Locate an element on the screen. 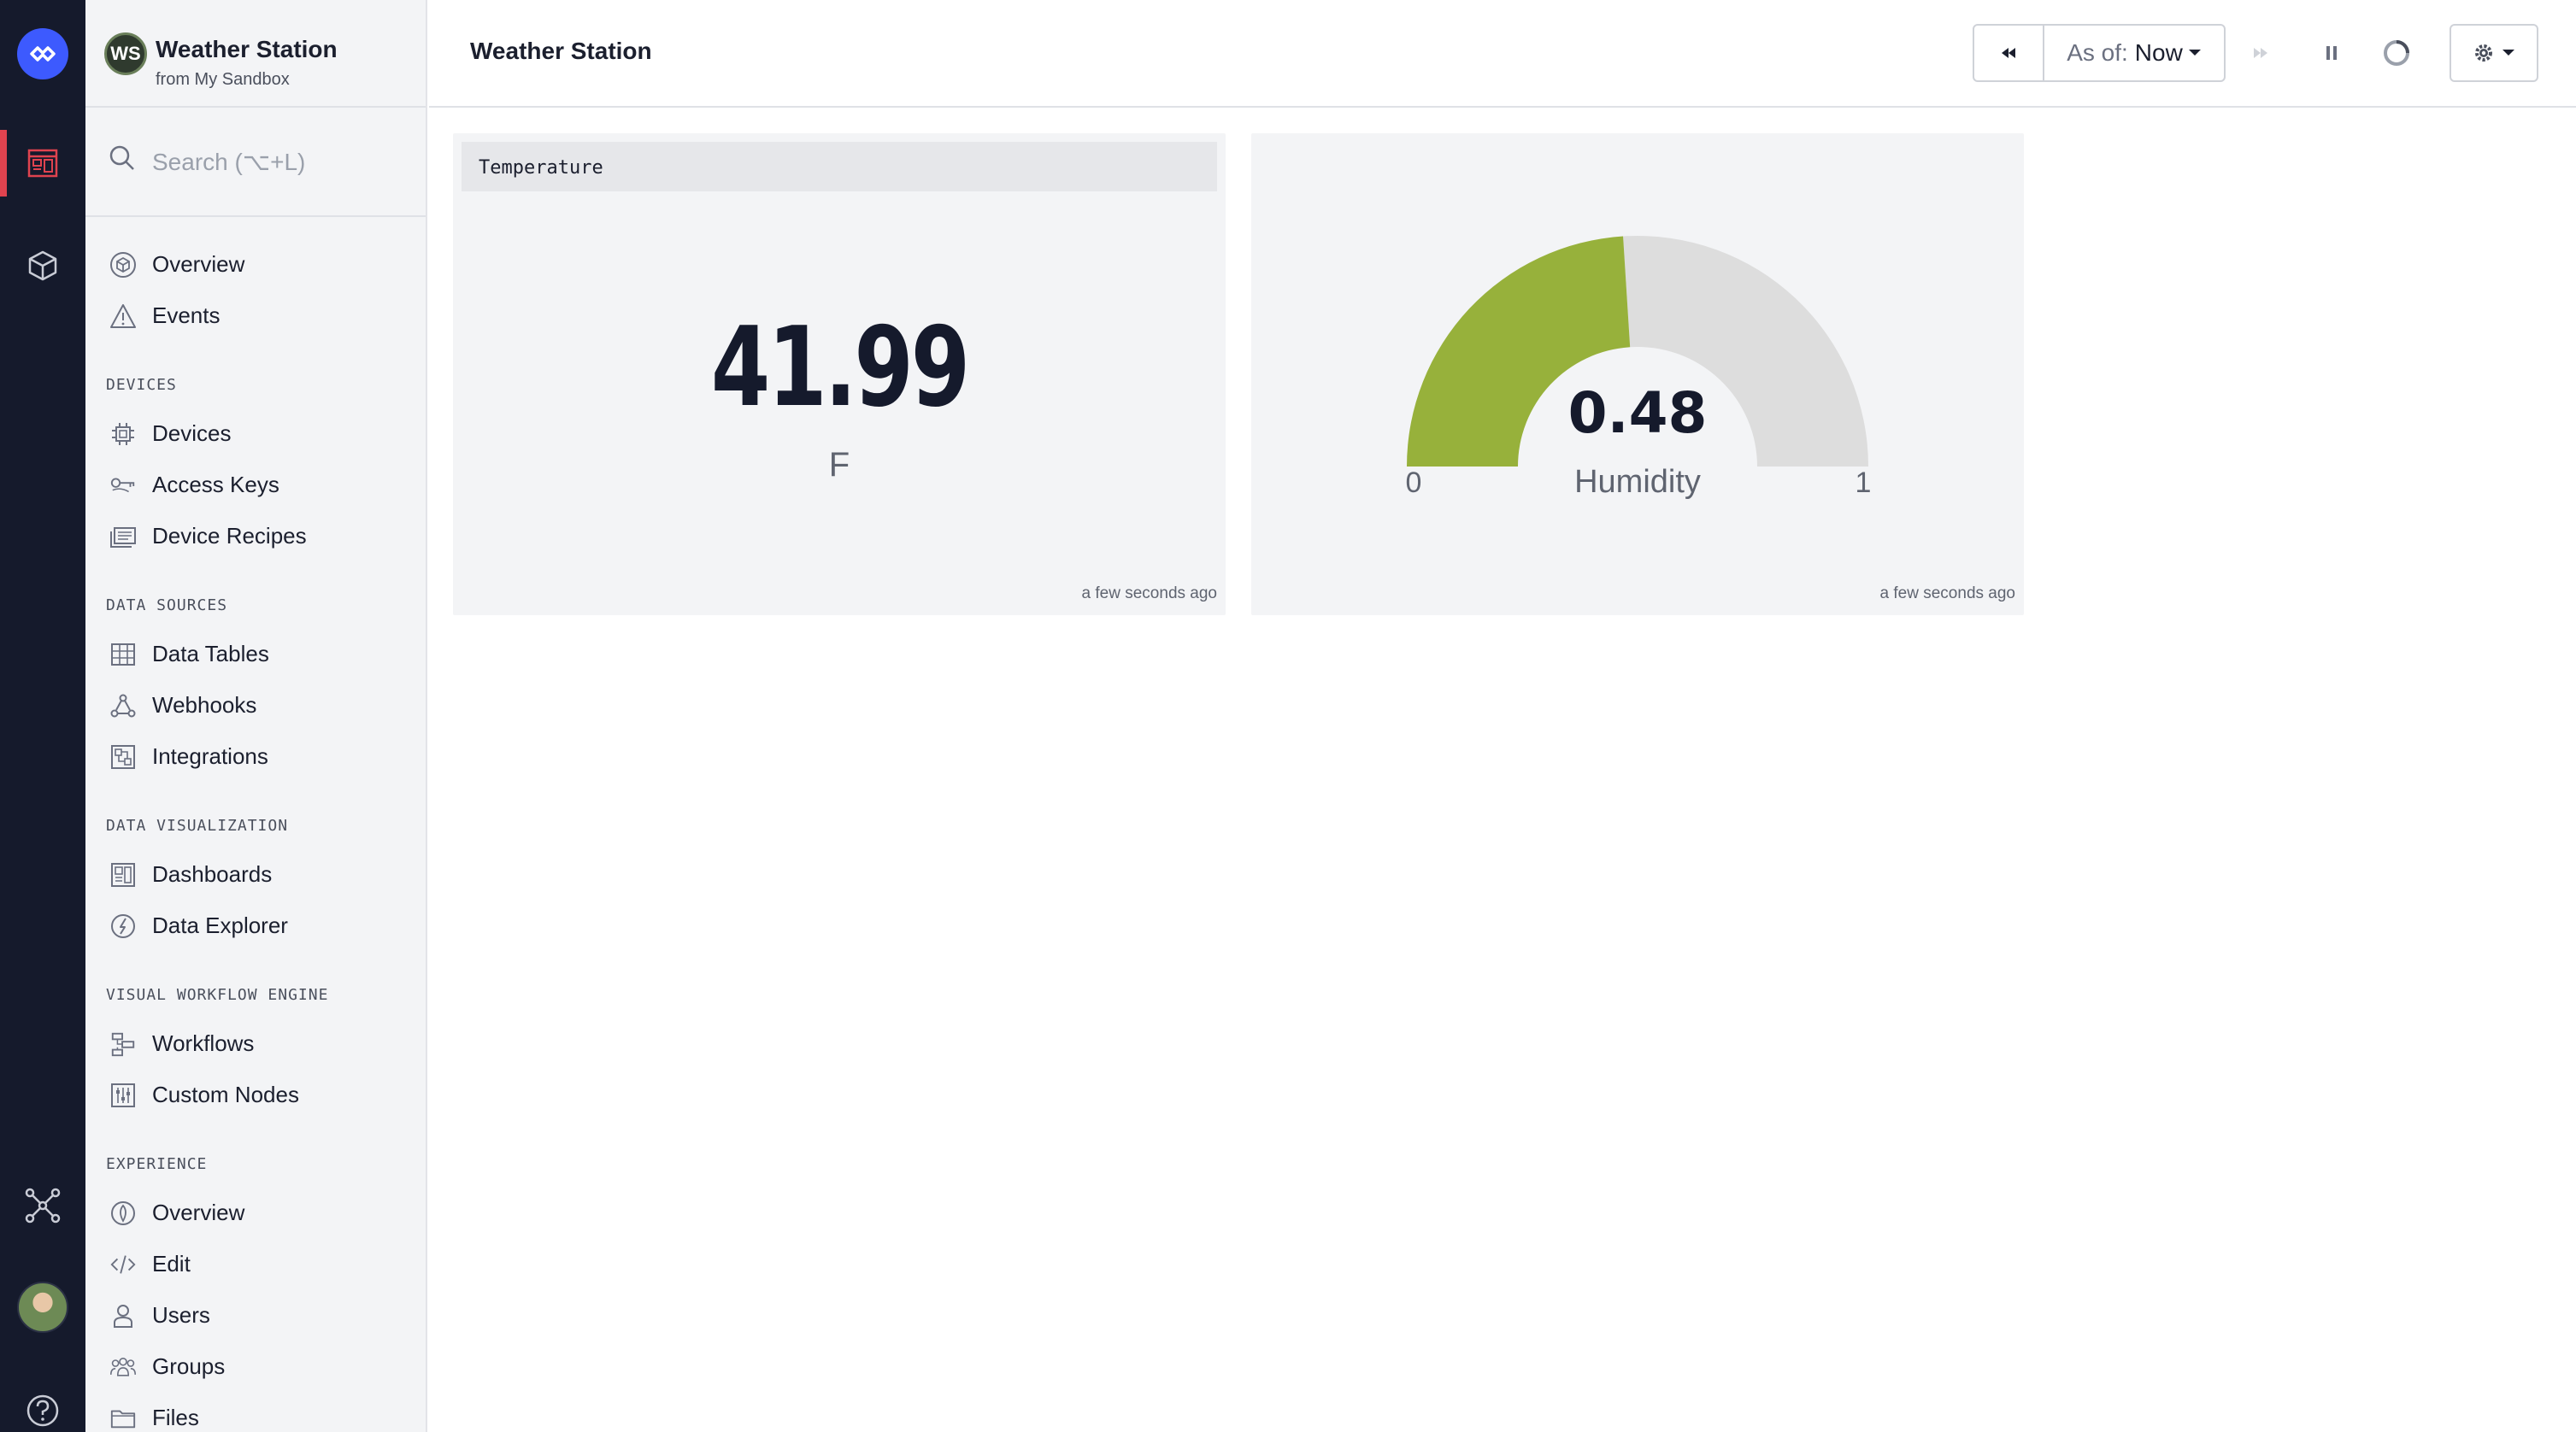 This screenshot has width=2576, height=1432. time-range-control: As of: Now is located at coordinates (2099, 53).